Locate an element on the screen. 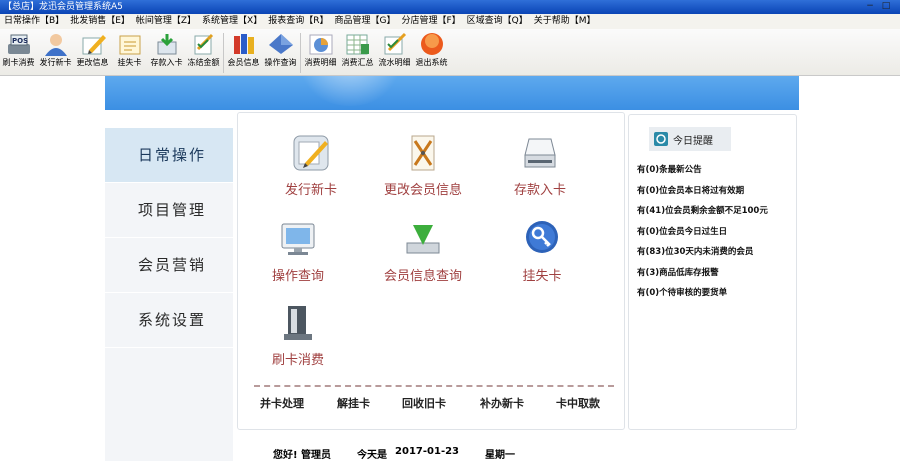  toolbar-flow-detail-button: 流水明细 is located at coordinates (394, 52).